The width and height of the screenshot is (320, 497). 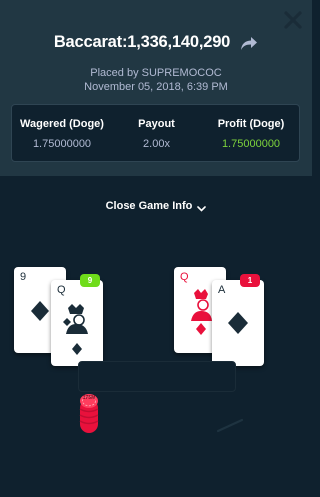 I want to click on player-card-2: Q, so click(x=77, y=323).